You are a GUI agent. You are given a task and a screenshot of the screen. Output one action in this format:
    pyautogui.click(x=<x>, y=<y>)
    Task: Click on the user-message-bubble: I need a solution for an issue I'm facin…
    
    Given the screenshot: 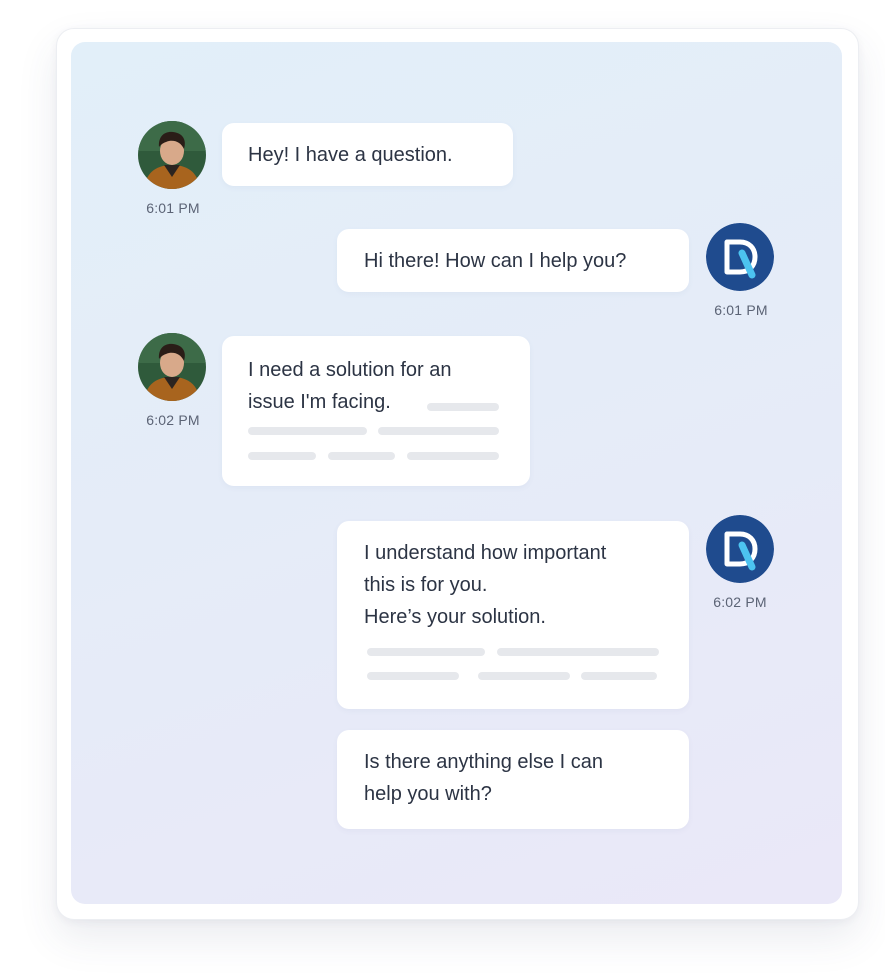 What is the action you would take?
    pyautogui.click(x=376, y=411)
    